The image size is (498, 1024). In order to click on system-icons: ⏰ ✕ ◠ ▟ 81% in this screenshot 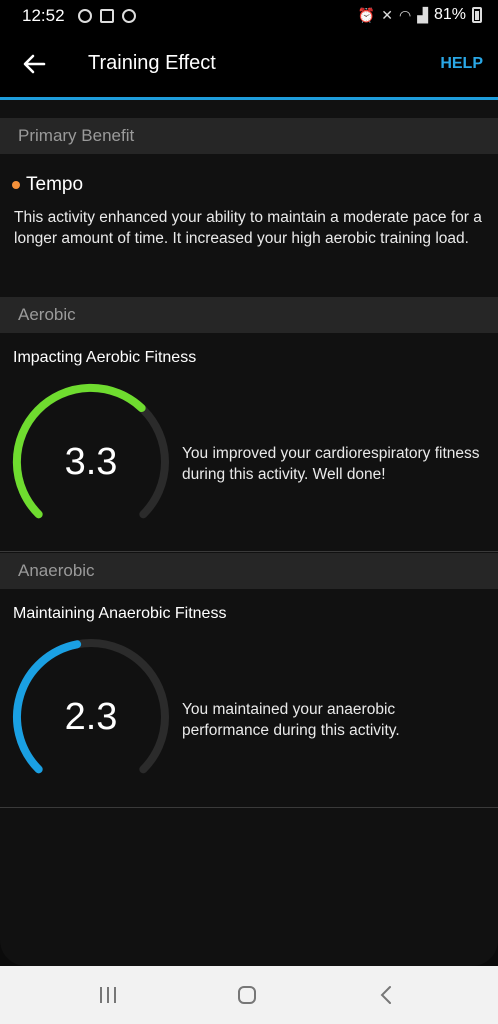, I will do `click(420, 15)`.